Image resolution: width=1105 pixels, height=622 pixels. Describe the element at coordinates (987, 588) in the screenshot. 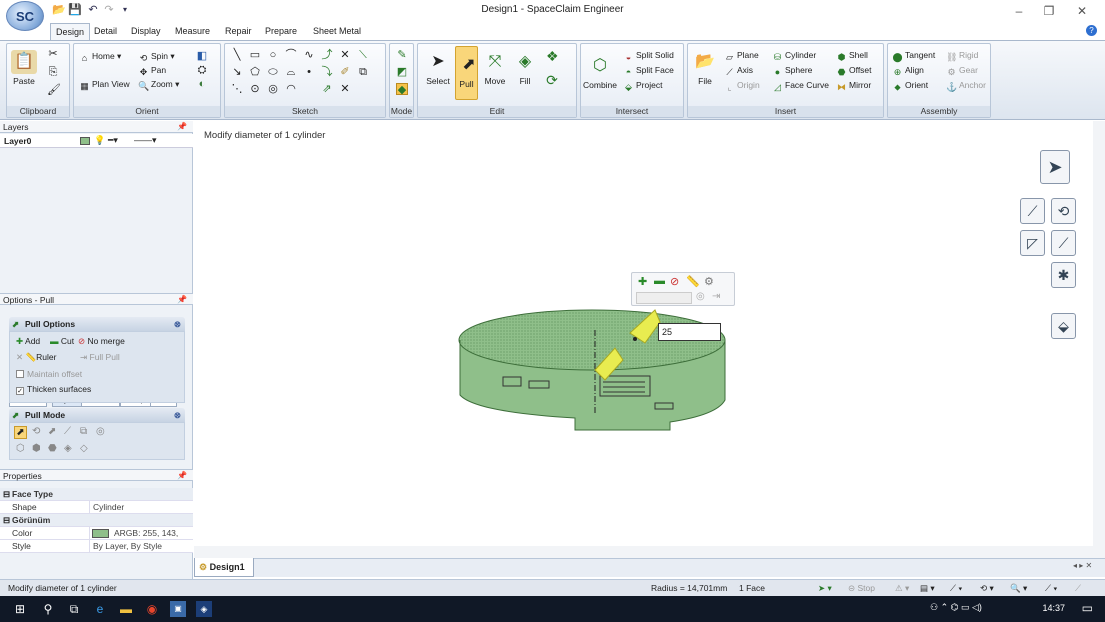

I see `status-spin-icon: ⟲ ▾` at that location.